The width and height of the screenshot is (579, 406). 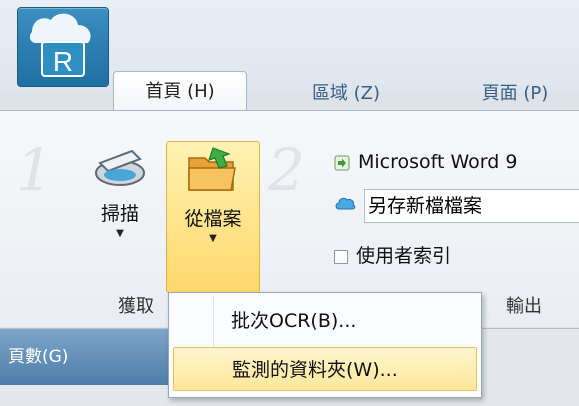 I want to click on from-file-button: 從檔案 ▼, so click(x=213, y=217).